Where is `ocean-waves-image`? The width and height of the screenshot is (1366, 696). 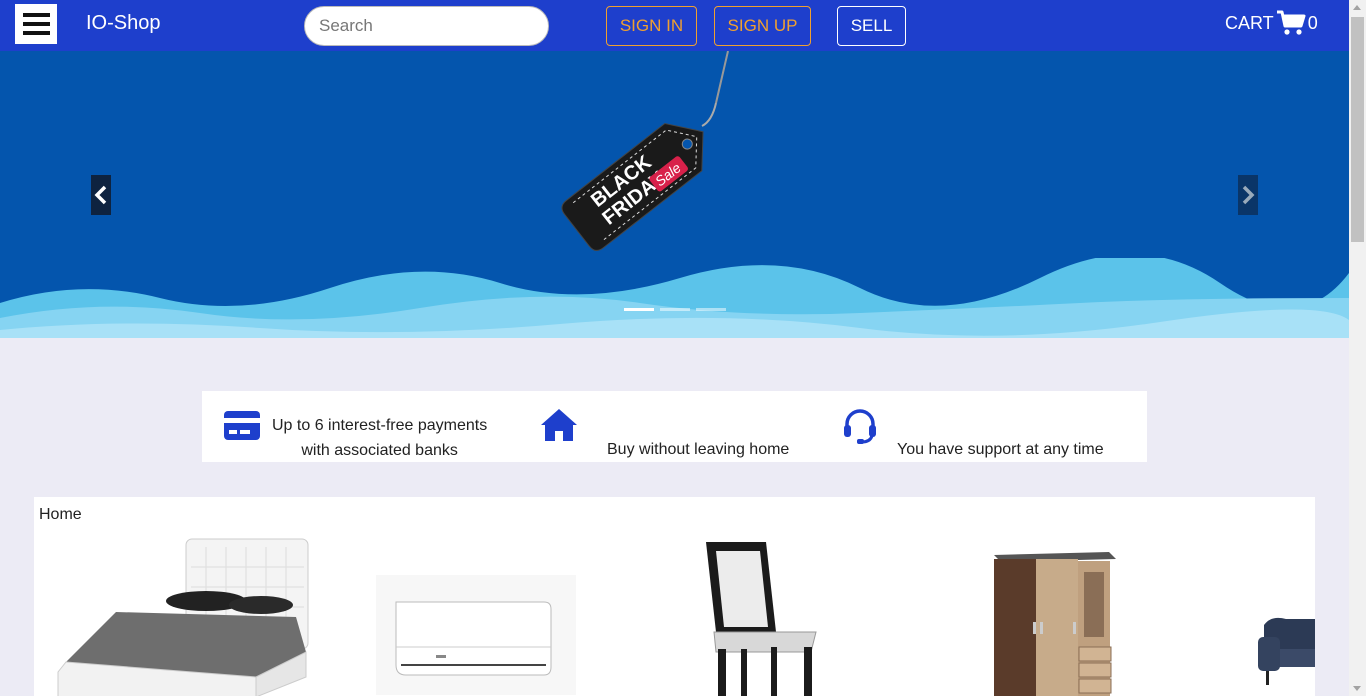
ocean-waves-image is located at coordinates (674, 298).